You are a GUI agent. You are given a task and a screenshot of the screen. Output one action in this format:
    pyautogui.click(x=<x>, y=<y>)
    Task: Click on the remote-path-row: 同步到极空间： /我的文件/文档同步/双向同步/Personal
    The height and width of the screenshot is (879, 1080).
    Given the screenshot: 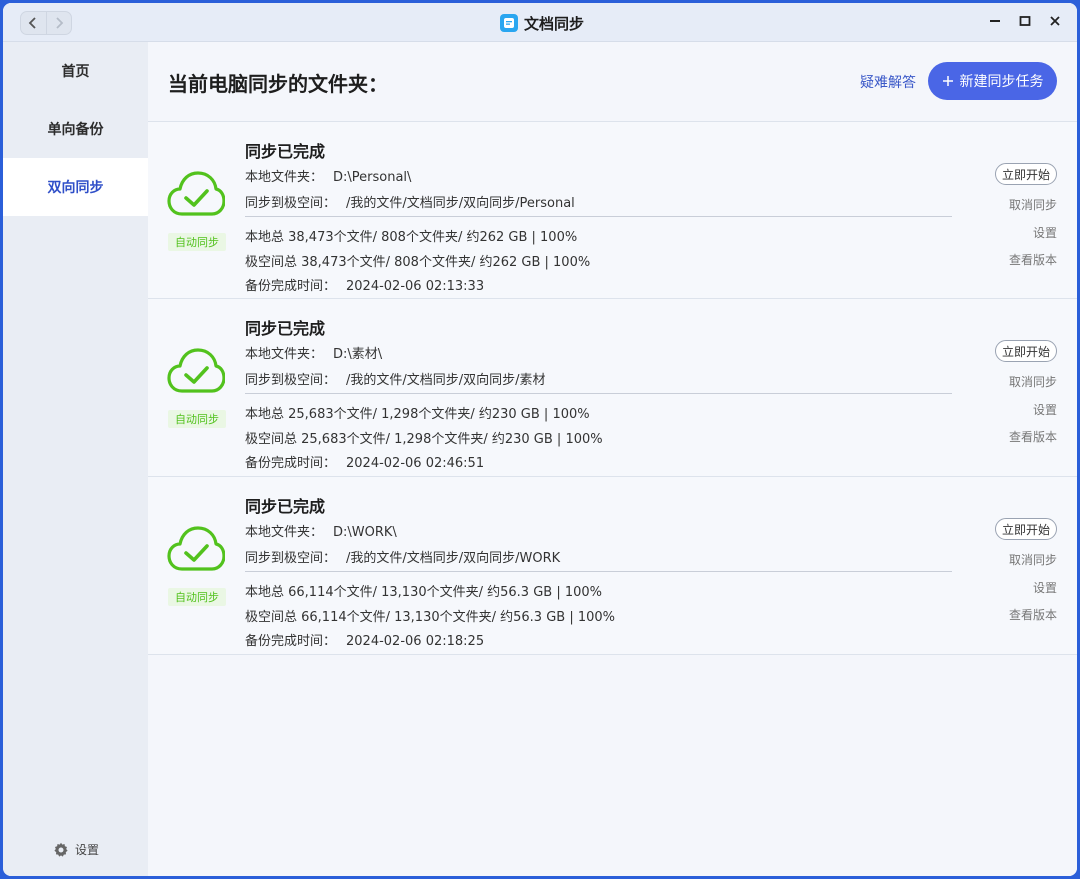 What is the action you would take?
    pyautogui.click(x=410, y=201)
    